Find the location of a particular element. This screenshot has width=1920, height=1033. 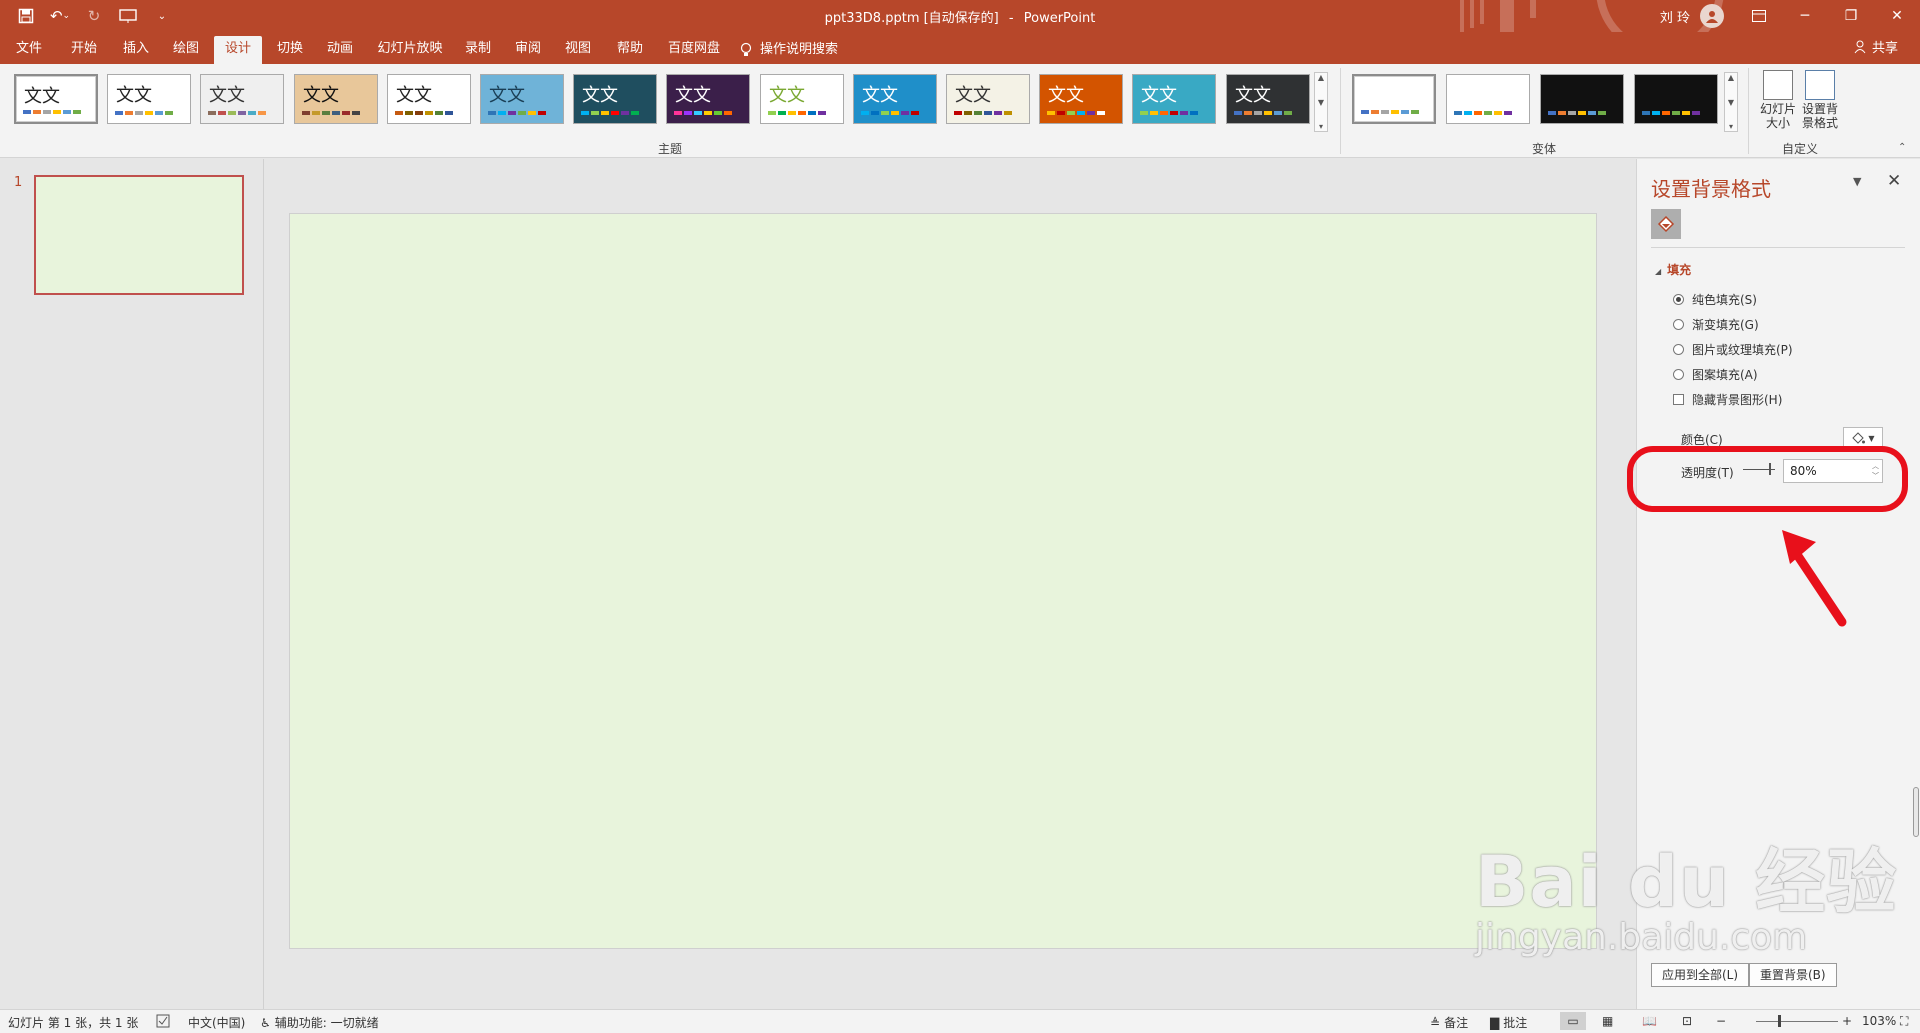

more-variants-icon: ▾ is located at coordinates (1731, 126).